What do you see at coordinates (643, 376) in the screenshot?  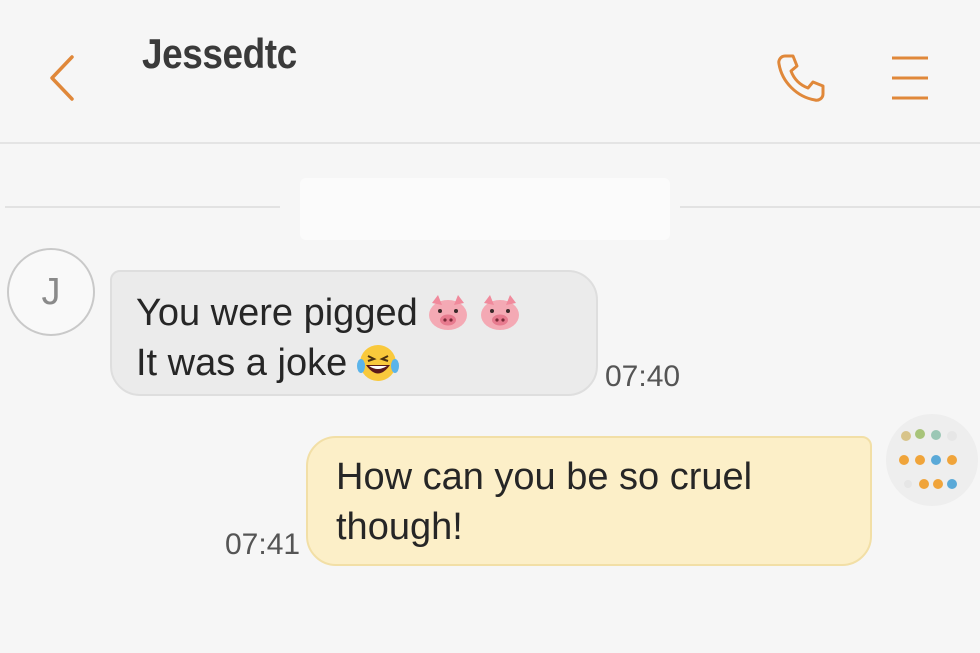 I see `message-timestamp: 07:40` at bounding box center [643, 376].